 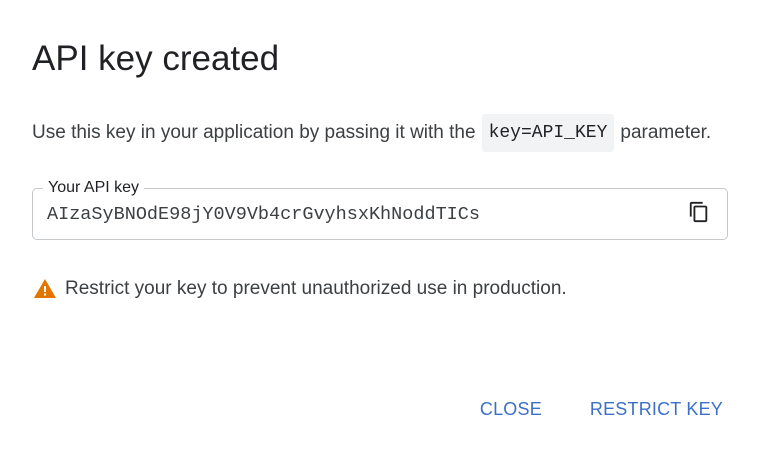 What do you see at coordinates (548, 133) in the screenshot?
I see `api-key-param-code: key=API_KEY` at bounding box center [548, 133].